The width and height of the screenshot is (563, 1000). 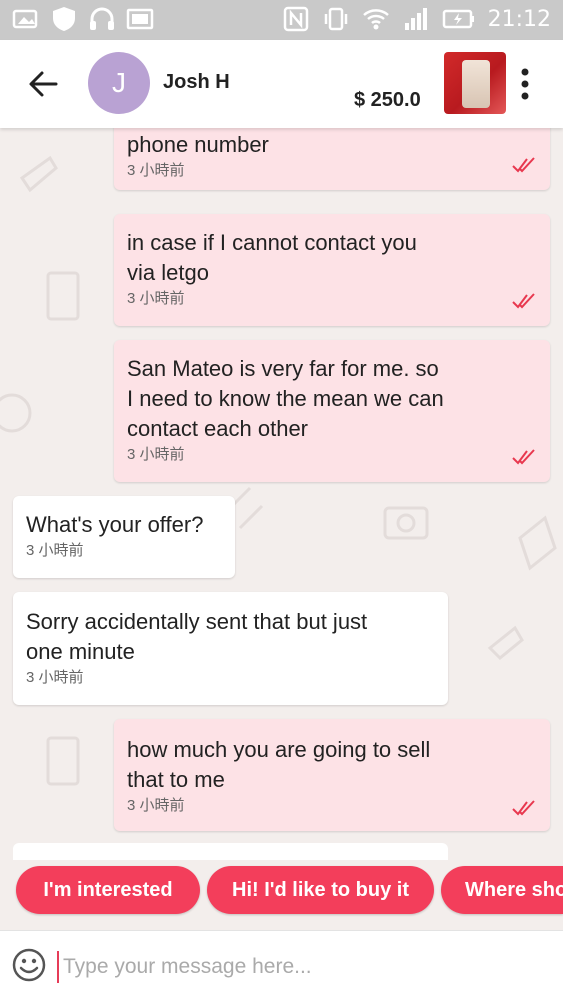 I want to click on phone-image, so click(x=476, y=84).